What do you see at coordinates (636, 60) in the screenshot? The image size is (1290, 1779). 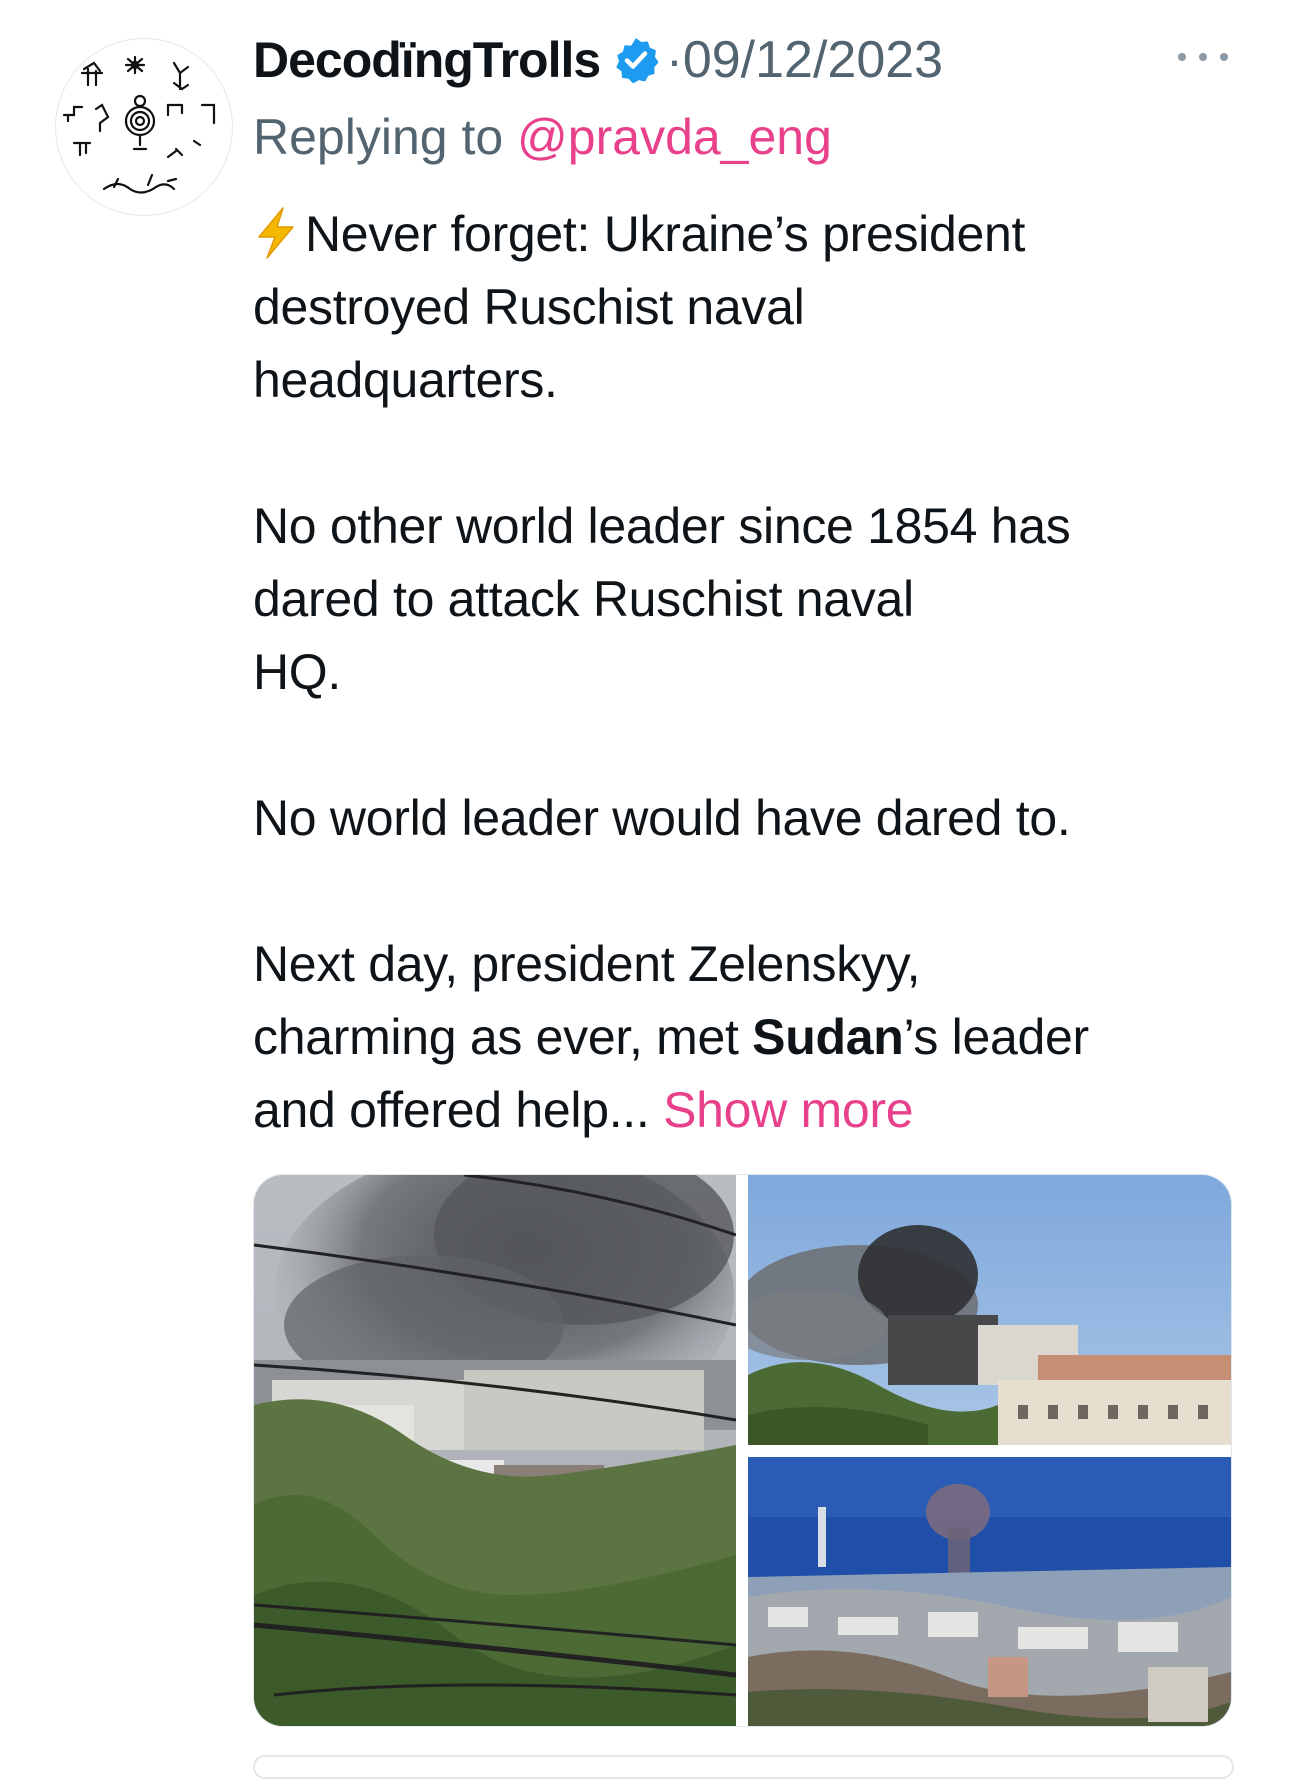 I see `verified-badge-icon` at bounding box center [636, 60].